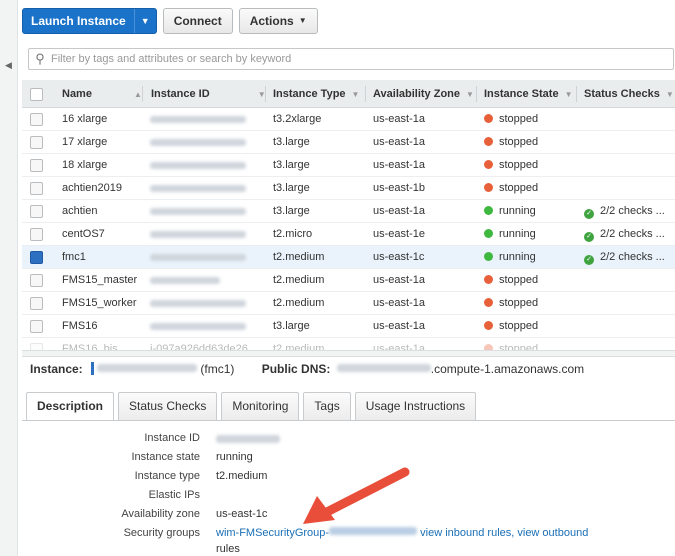 The image size is (675, 556). What do you see at coordinates (40, 58) in the screenshot?
I see `search-icon: ⚲` at bounding box center [40, 58].